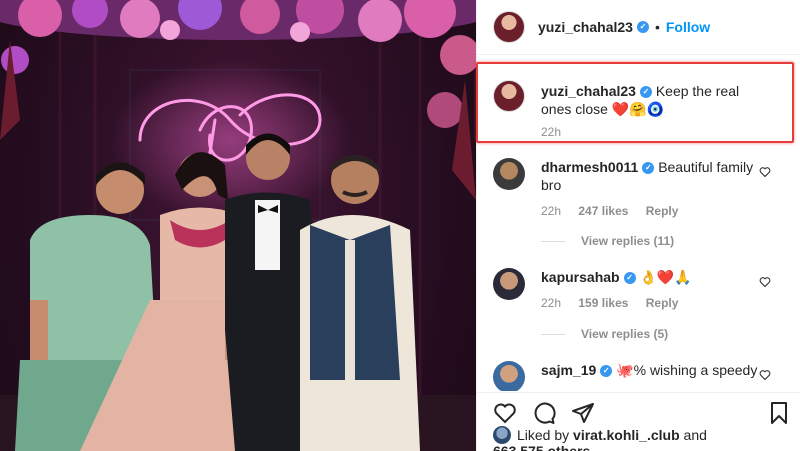 Image resolution: width=800 pixels, height=451 pixels. Describe the element at coordinates (544, 413) in the screenshot. I see `comment-icon` at that location.